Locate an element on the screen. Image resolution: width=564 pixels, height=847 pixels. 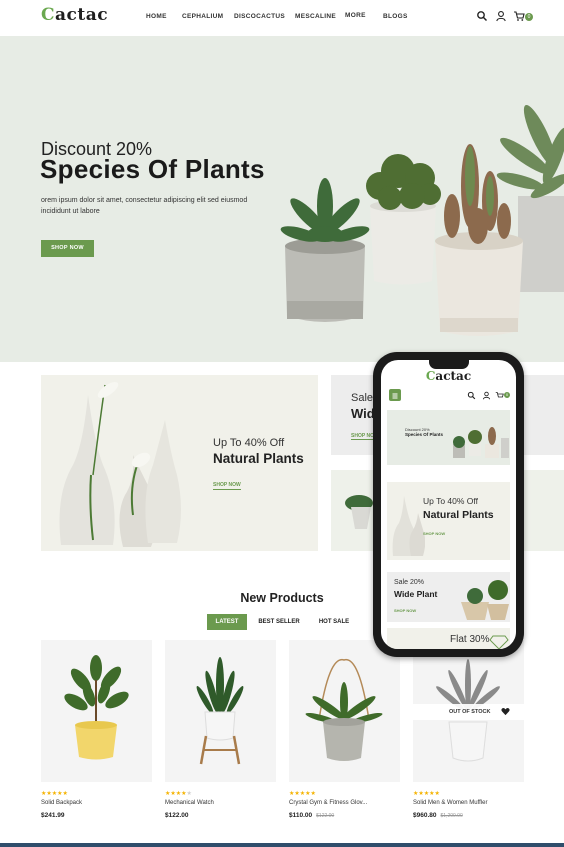
phone-hero-plants is located at coordinates (481, 442).